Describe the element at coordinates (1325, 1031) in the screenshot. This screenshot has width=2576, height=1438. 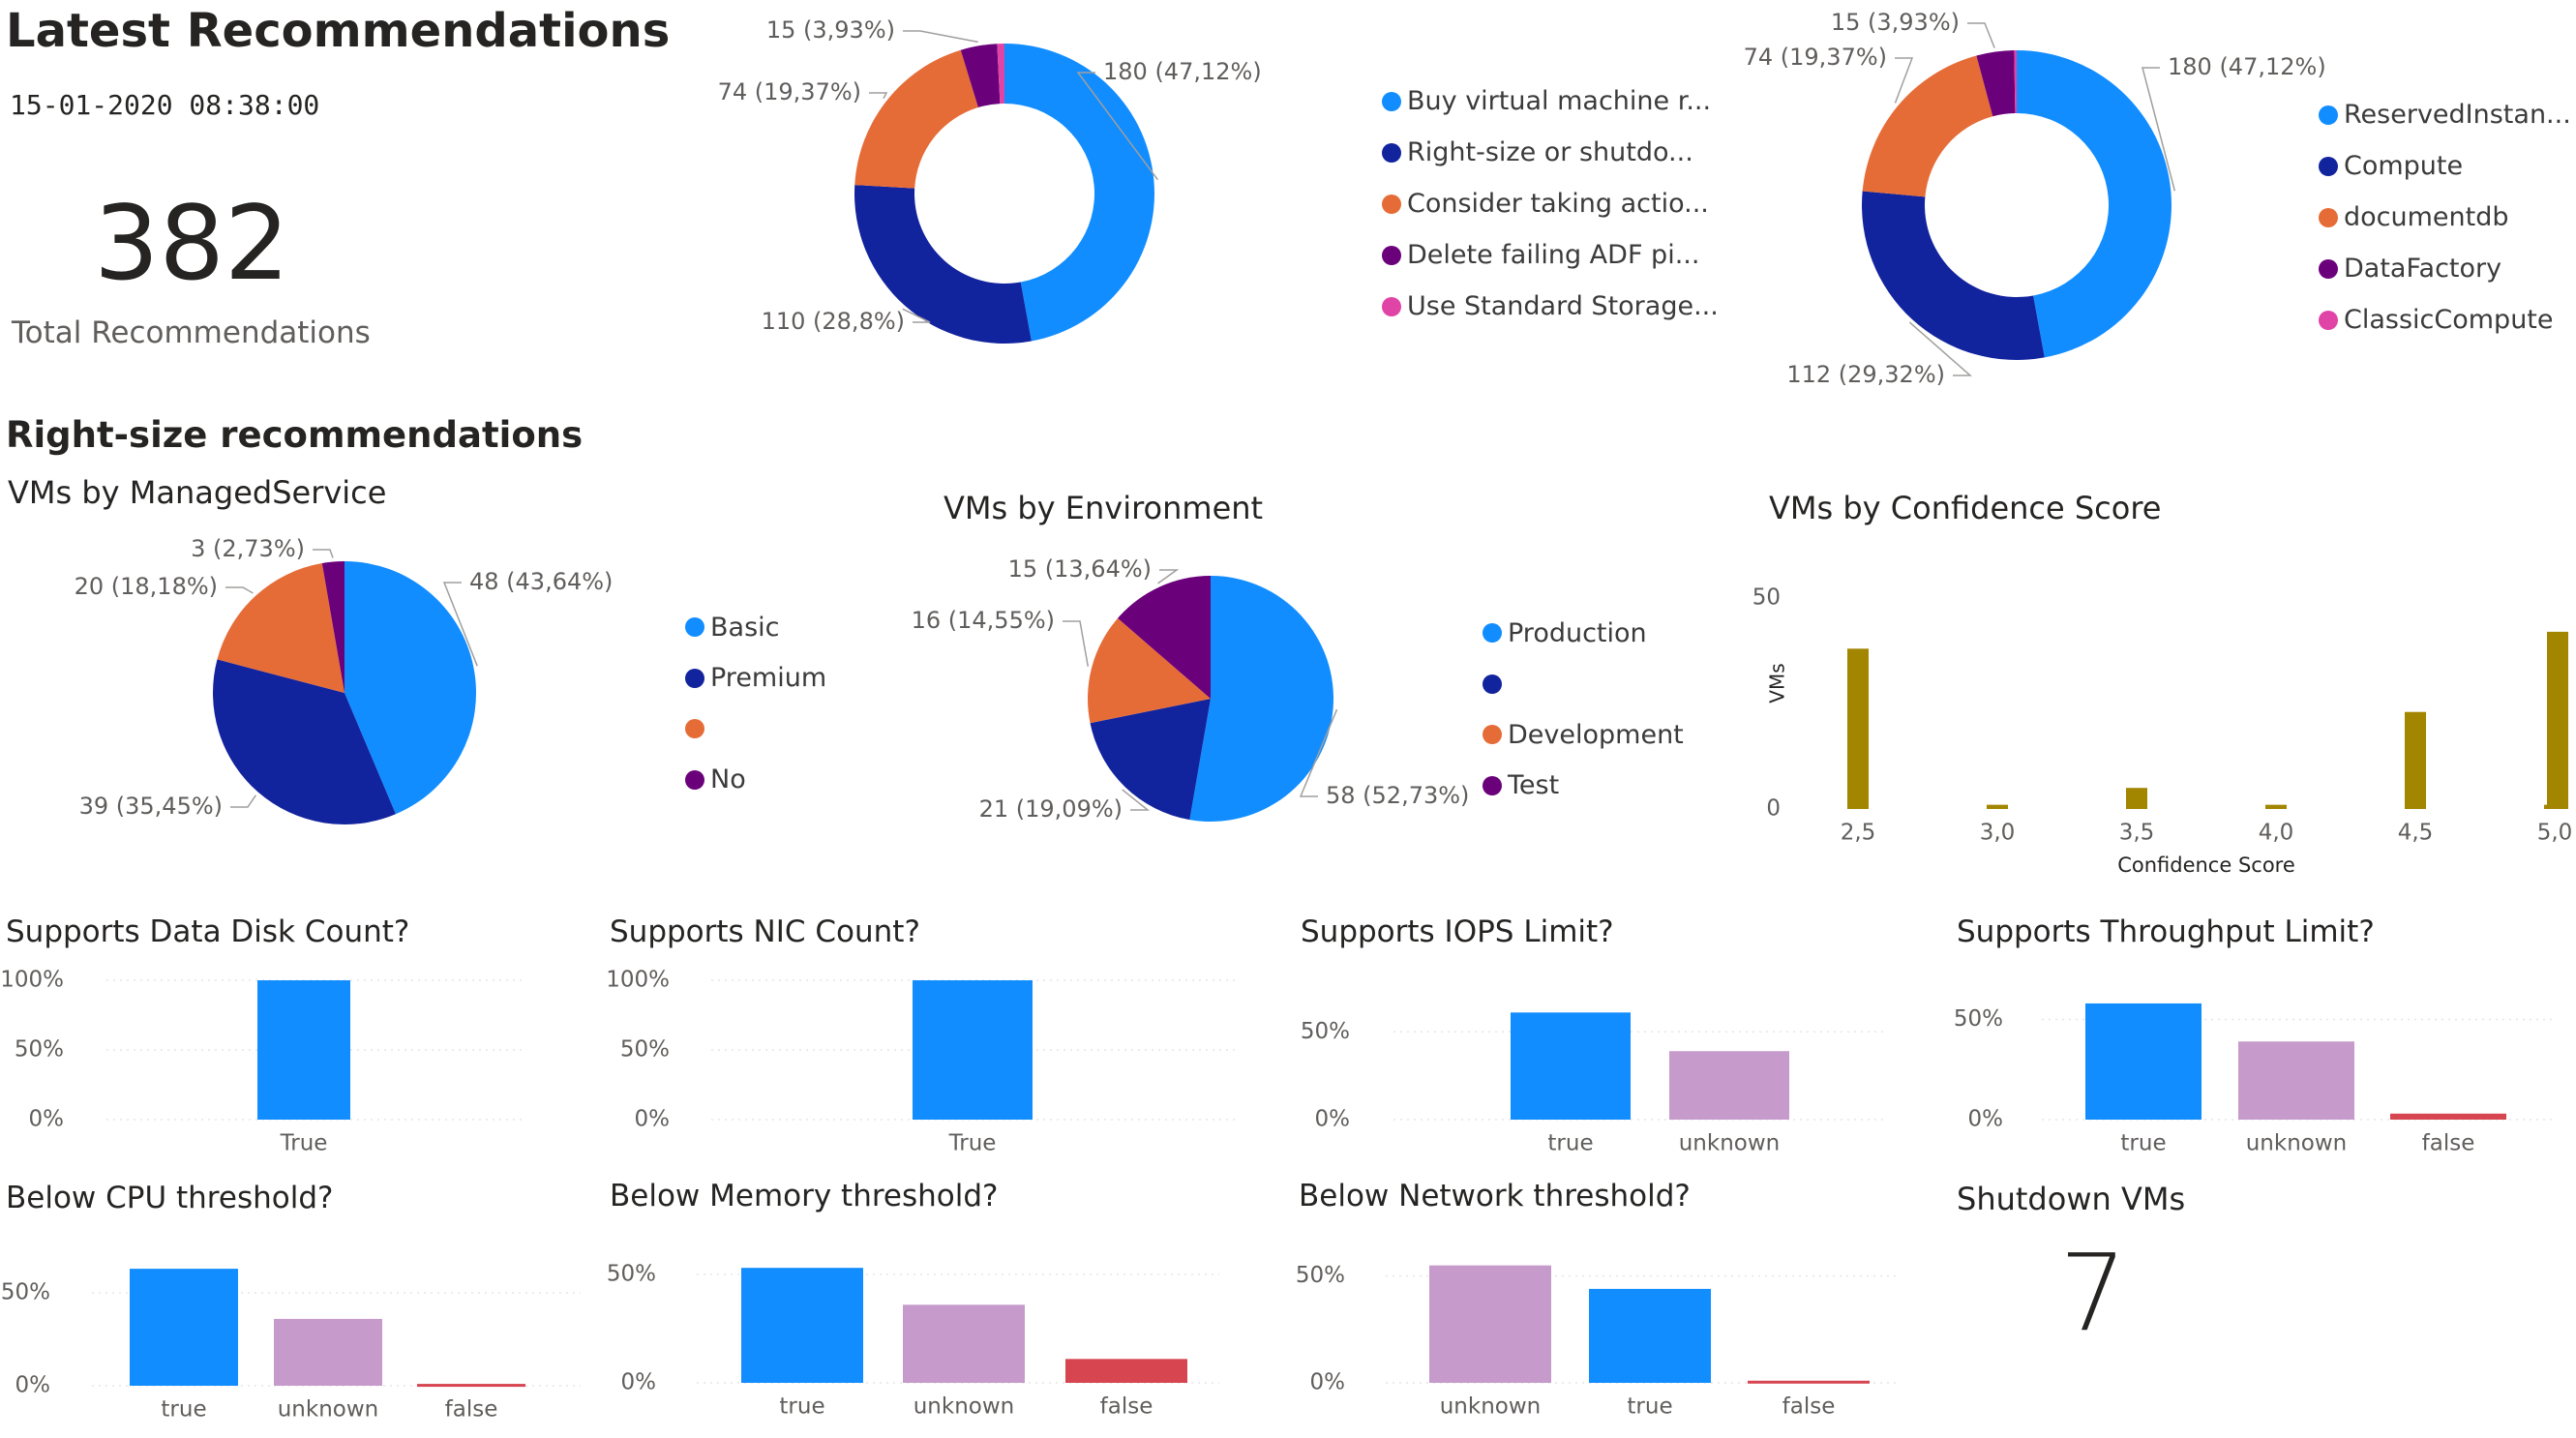
I see `supports-iops-y-tick-0: 50%` at that location.